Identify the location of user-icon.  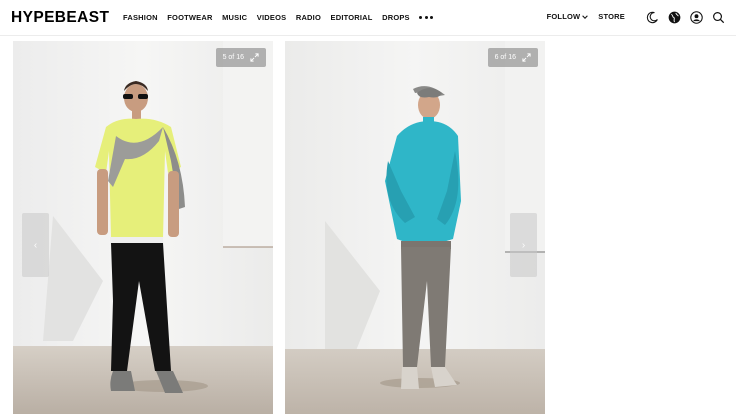
(696, 17).